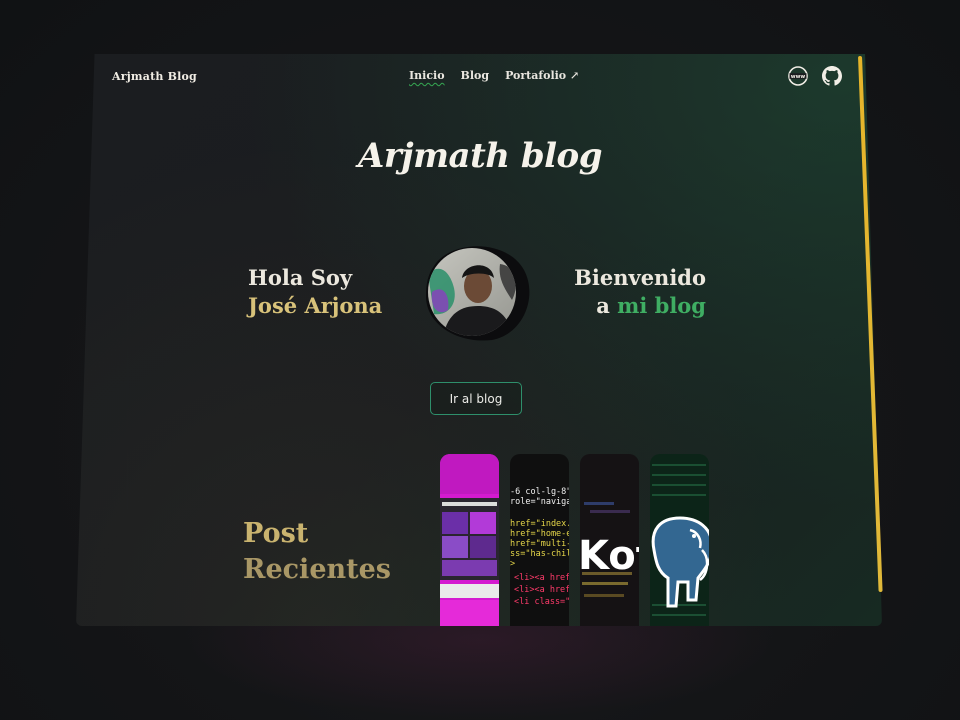 The image size is (960, 720). What do you see at coordinates (539, 534) in the screenshot?
I see `code-line-4: href="home-e` at bounding box center [539, 534].